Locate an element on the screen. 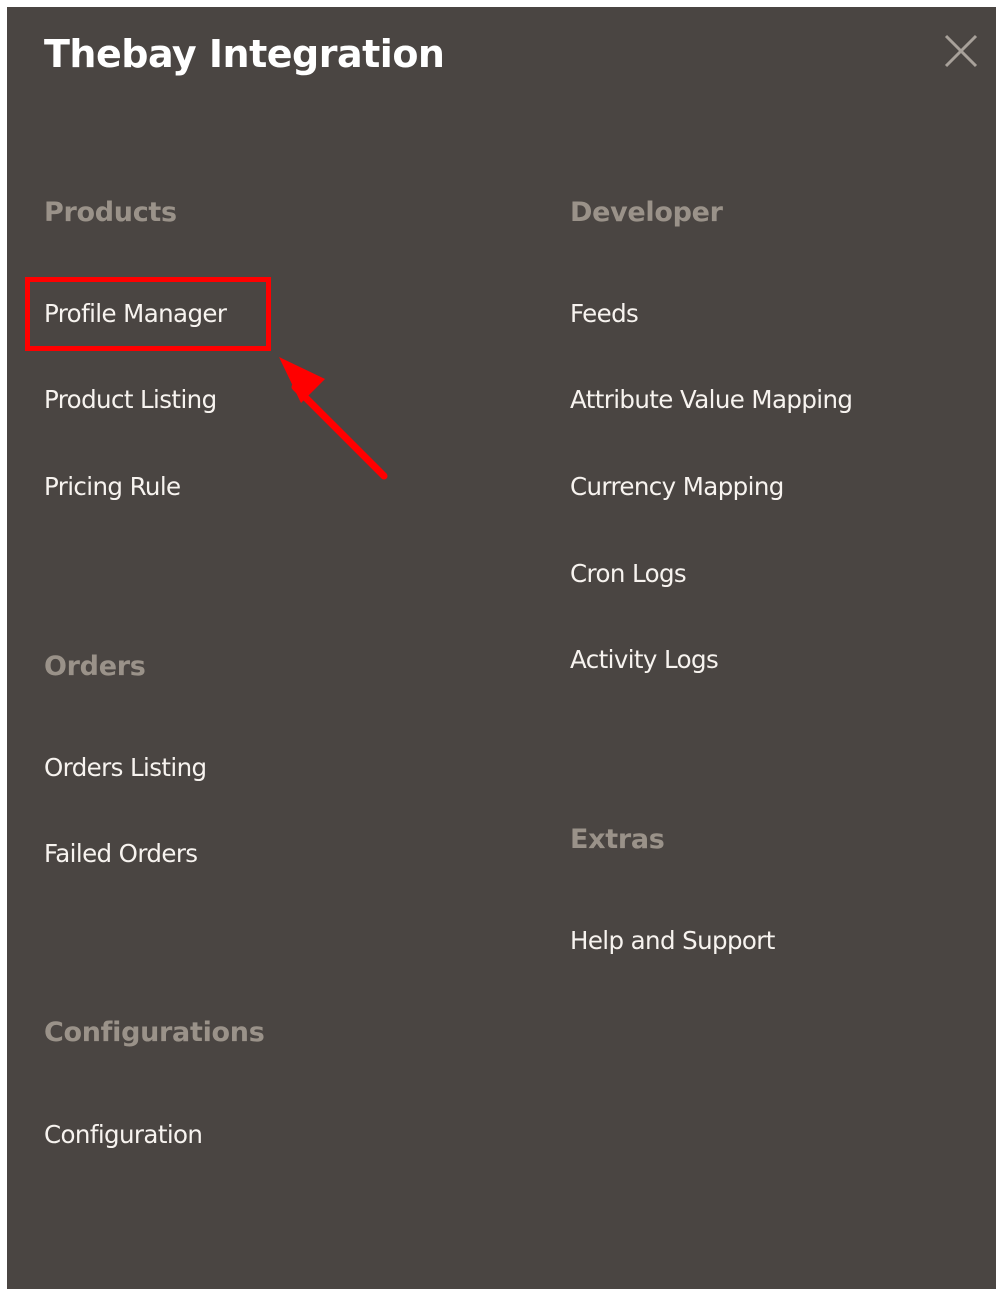 The width and height of the screenshot is (996, 1289). close-icon is located at coordinates (961, 51).